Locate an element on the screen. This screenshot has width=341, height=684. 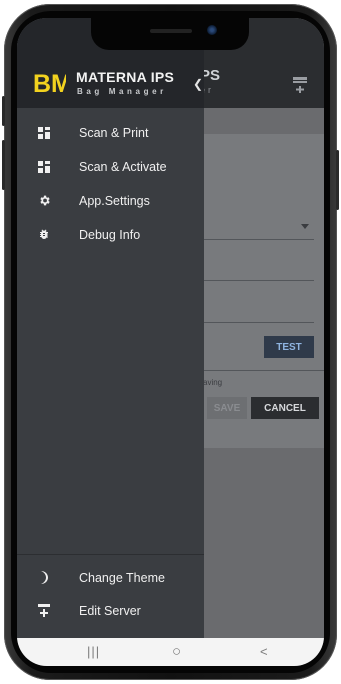
dropdown-arrow-icon is located at coordinates (305, 226).